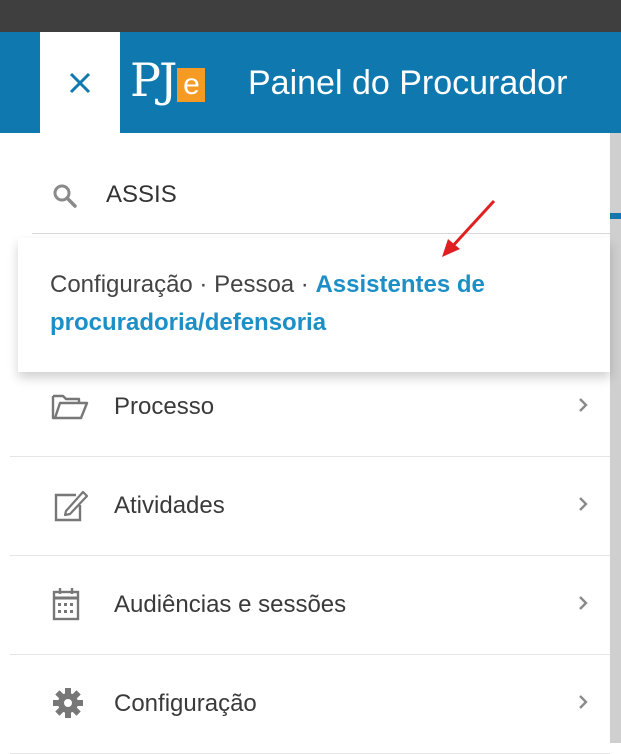 This screenshot has height=754, width=621. Describe the element at coordinates (310, 506) in the screenshot. I see `menu-item-atividades: Atividades` at that location.